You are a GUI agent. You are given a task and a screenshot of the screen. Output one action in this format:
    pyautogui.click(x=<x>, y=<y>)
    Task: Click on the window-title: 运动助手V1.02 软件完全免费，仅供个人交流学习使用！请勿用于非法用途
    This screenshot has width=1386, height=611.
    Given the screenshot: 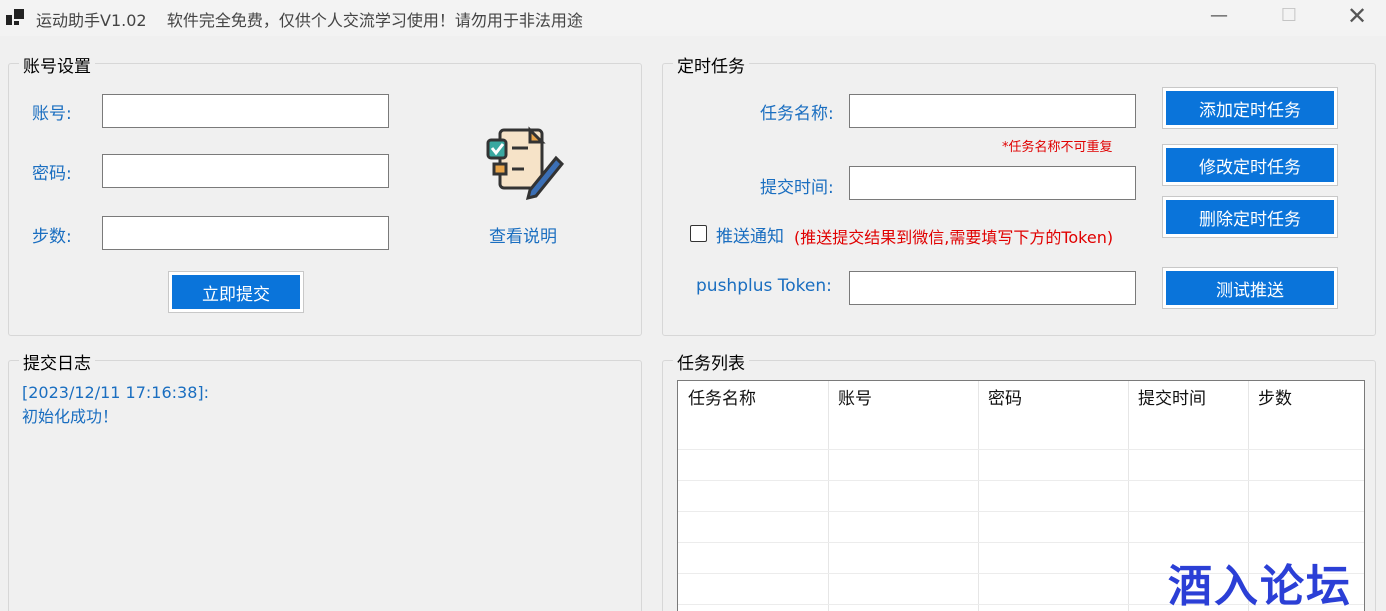 What is the action you would take?
    pyautogui.click(x=309, y=20)
    